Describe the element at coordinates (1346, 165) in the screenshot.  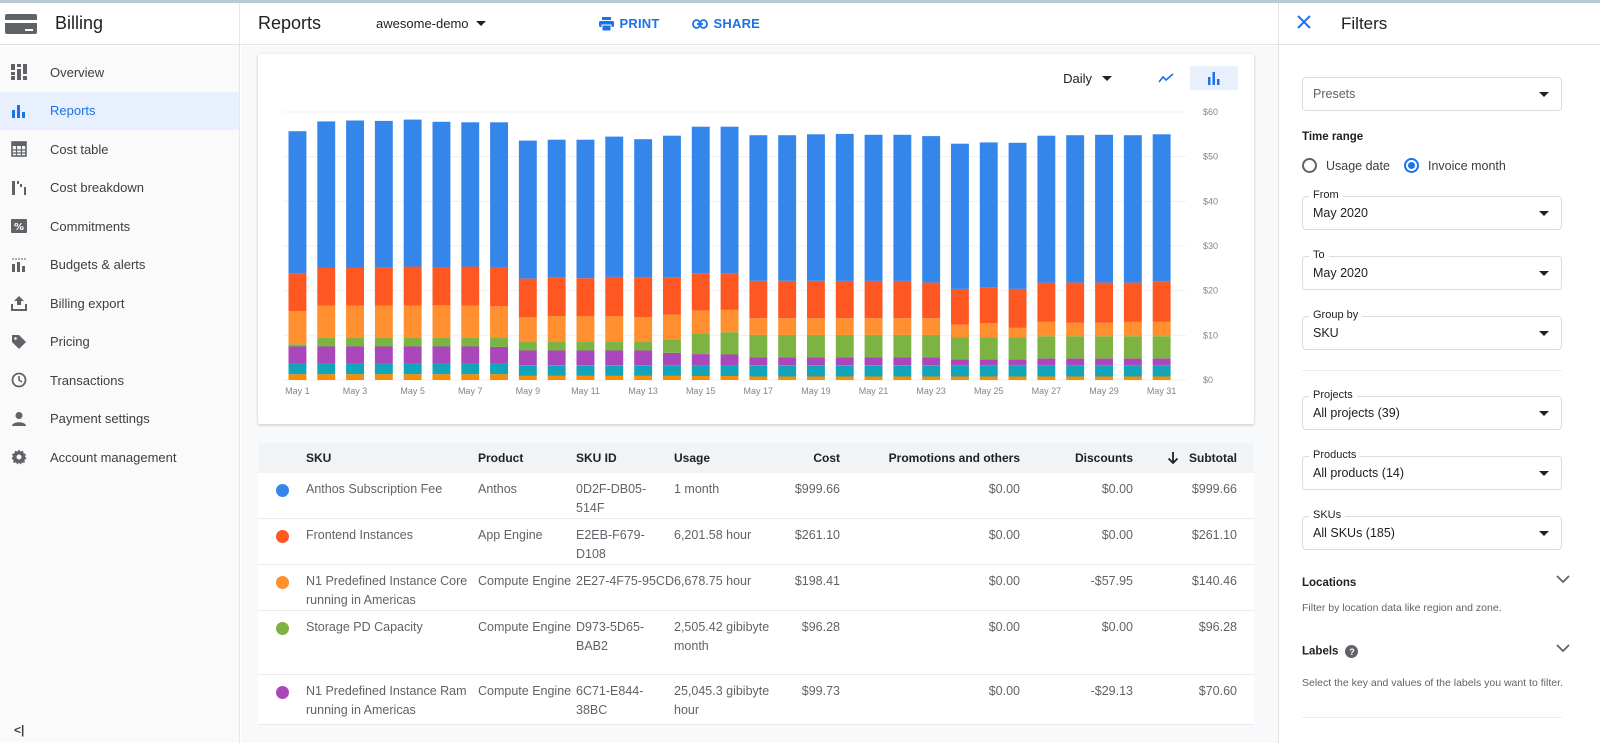
I see `radio-usage-date: Usage date` at that location.